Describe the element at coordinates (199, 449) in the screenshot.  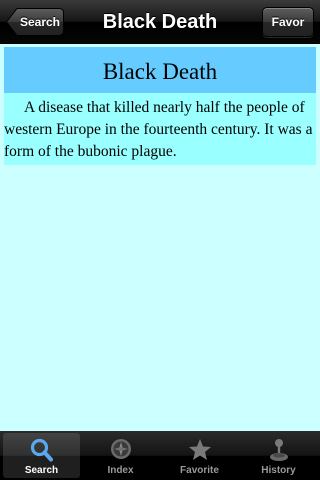
I see `star-icon` at that location.